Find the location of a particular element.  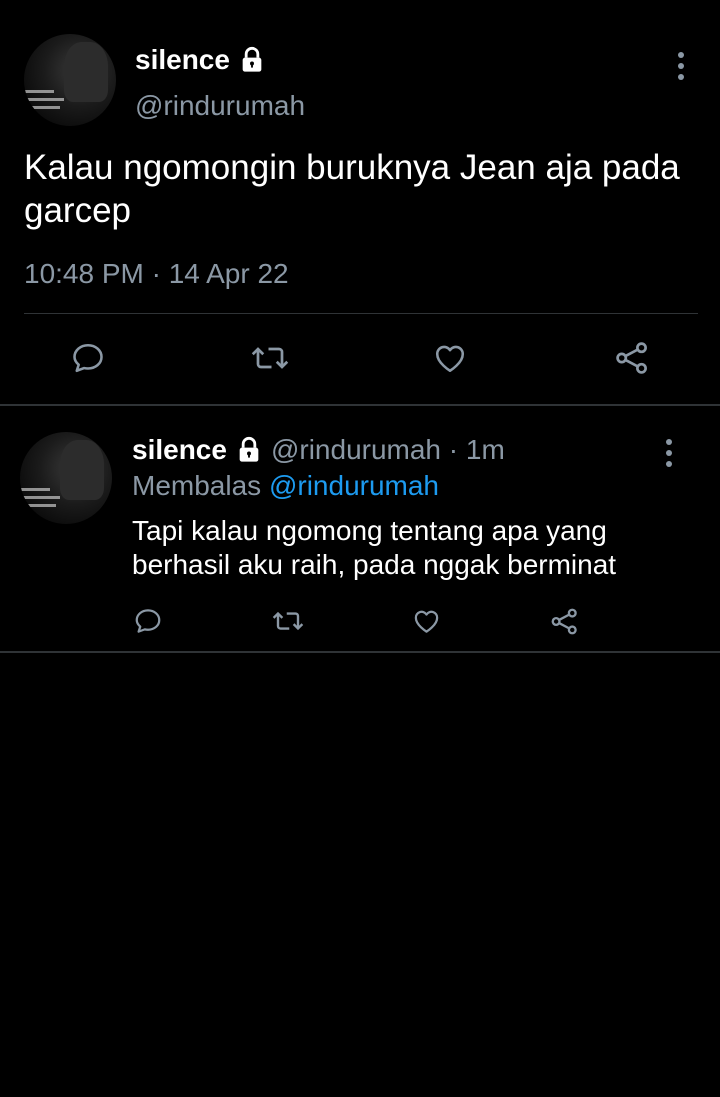

reply-header: silence @rindurumah · 1m is located at coordinates (318, 450).